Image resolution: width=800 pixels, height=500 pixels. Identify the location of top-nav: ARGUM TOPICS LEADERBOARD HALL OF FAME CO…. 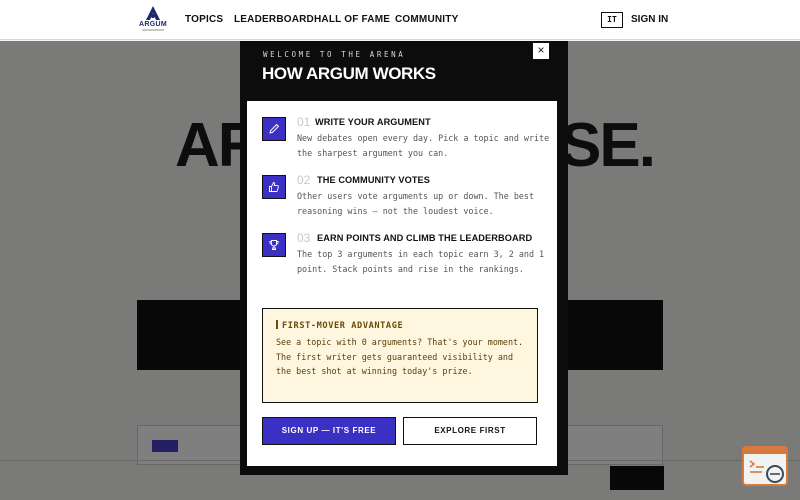
(400, 20).